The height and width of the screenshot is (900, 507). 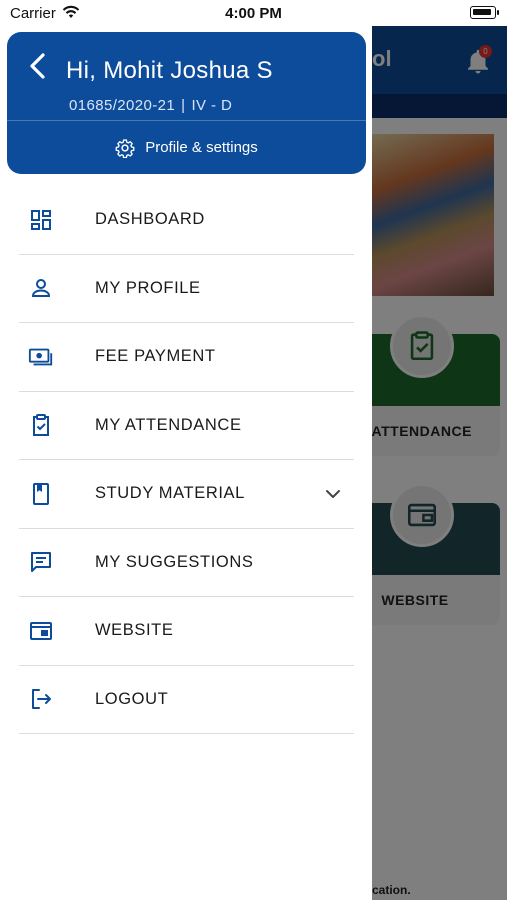 I want to click on dashboard-icon, so click(x=41, y=220).